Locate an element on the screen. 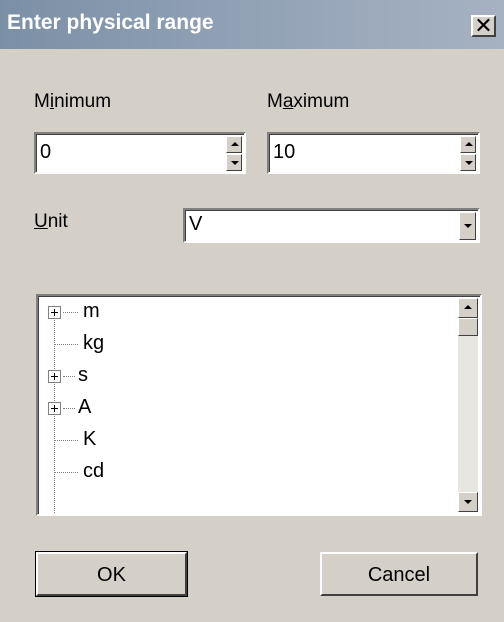 The image size is (504, 622). maximum-value: 10 is located at coordinates (284, 152).